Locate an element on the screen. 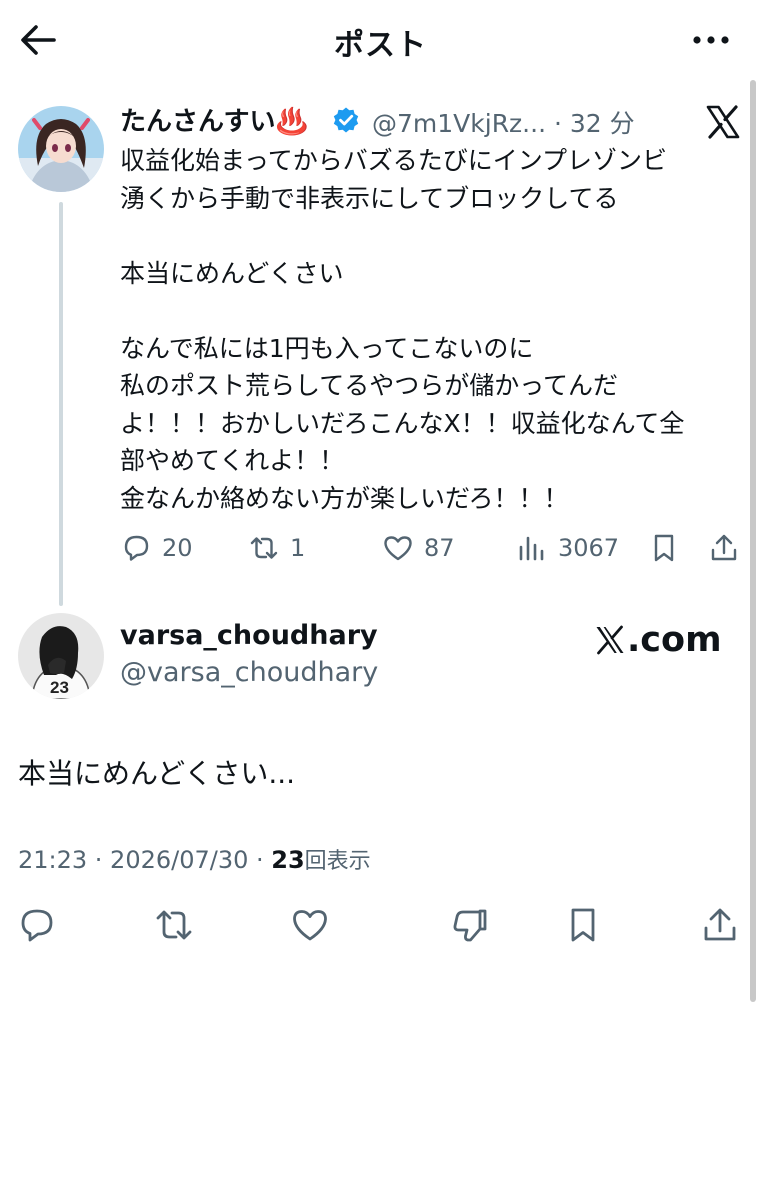 The image size is (761, 1200). avatar is located at coordinates (61, 149).